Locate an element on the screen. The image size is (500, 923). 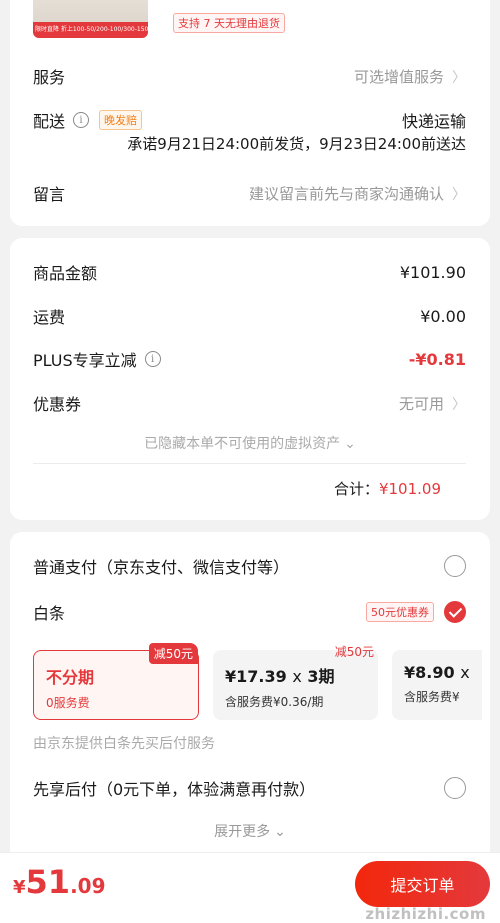
plan-periods: 3期 is located at coordinates (321, 676).